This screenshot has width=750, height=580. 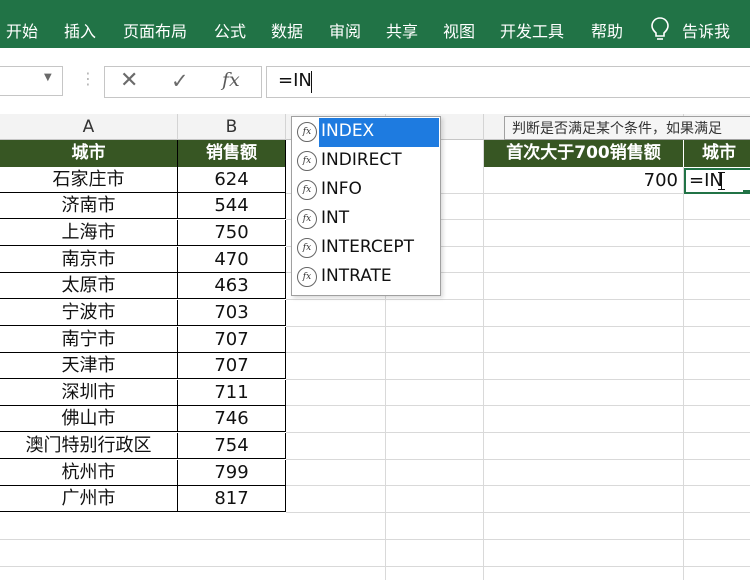 I want to click on table-cell-city: 太原市, so click(x=89, y=286).